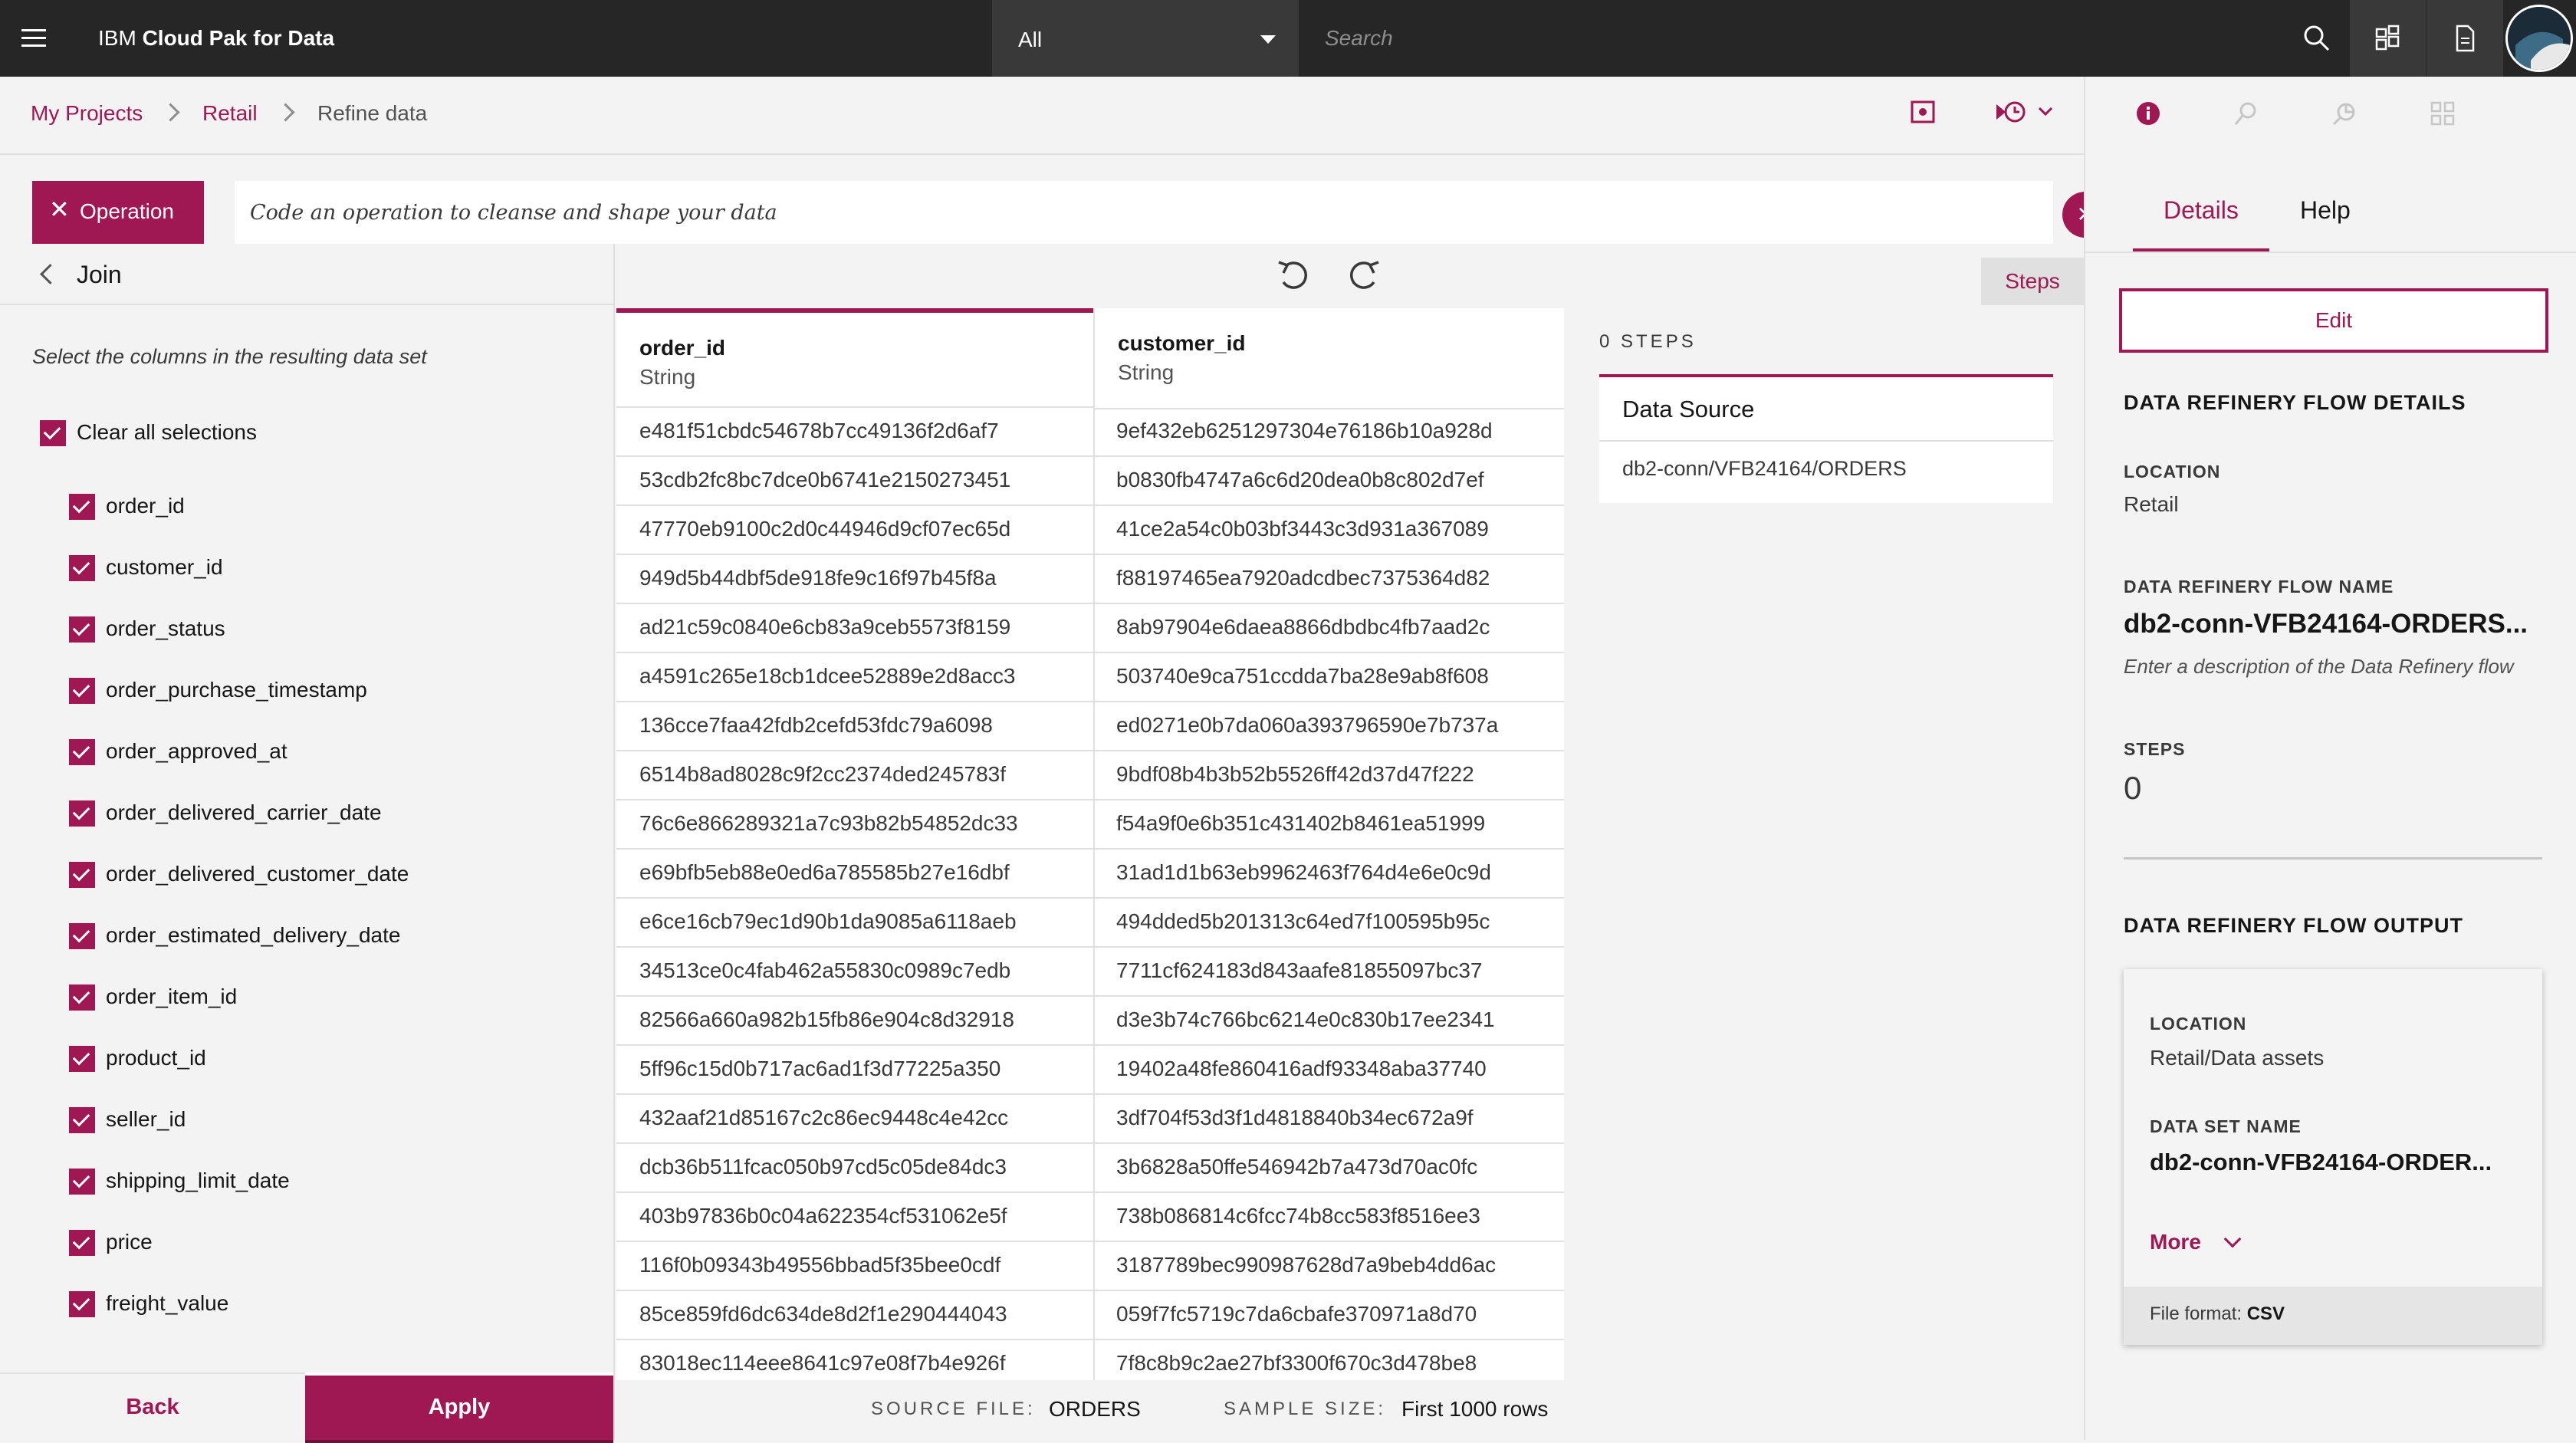 Image resolution: width=2576 pixels, height=1443 pixels. I want to click on apply-button: Apply, so click(459, 1407).